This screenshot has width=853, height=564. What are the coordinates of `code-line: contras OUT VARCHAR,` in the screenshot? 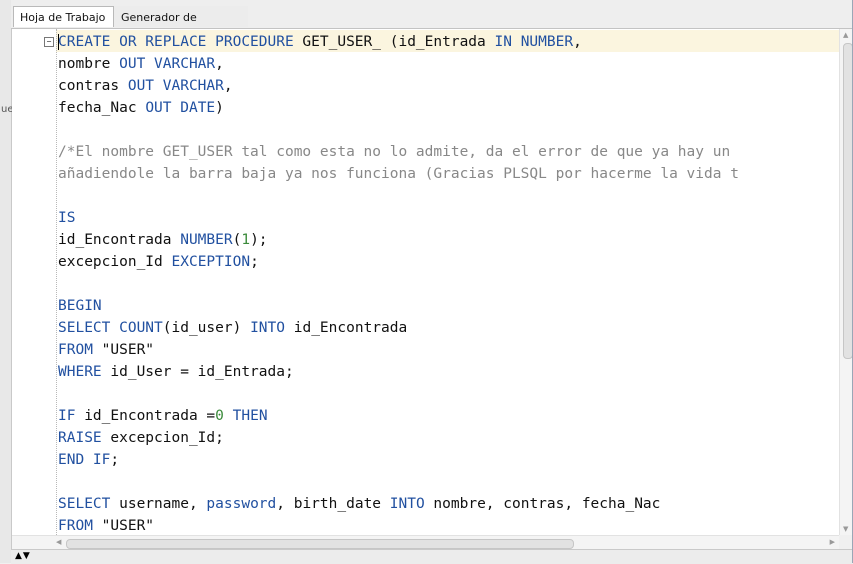 It's located at (398, 86).